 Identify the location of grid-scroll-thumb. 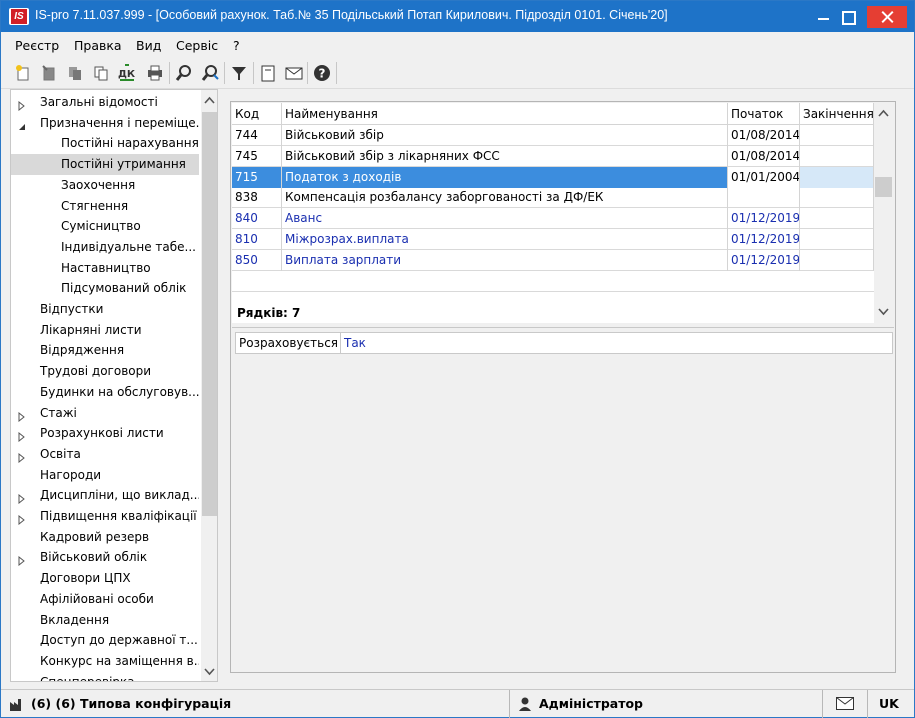
(883, 187).